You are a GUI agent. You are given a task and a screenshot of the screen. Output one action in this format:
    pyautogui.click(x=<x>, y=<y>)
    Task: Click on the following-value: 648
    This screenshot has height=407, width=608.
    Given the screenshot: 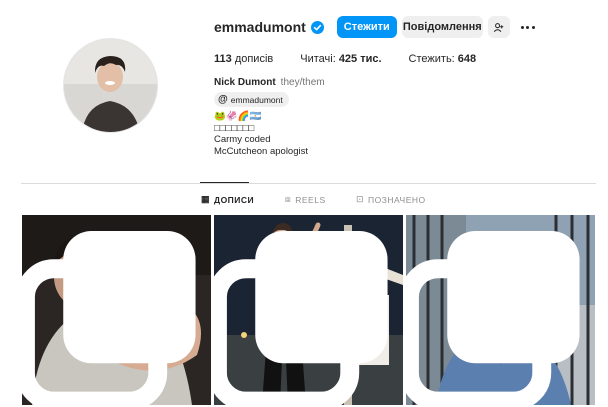 What is the action you would take?
    pyautogui.click(x=467, y=59)
    